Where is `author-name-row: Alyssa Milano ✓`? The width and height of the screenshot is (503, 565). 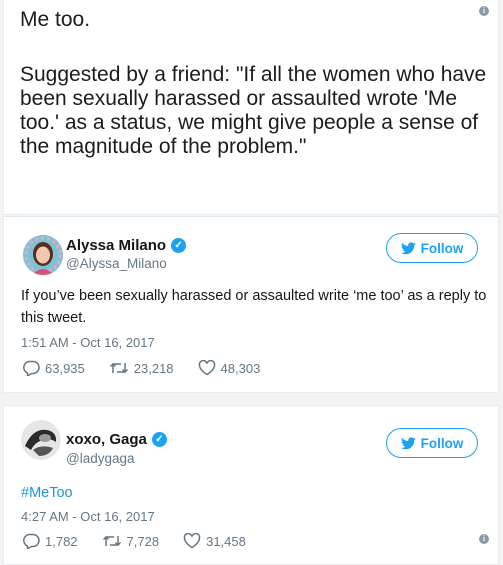
author-name-row: Alyssa Milano ✓ is located at coordinates (126, 245).